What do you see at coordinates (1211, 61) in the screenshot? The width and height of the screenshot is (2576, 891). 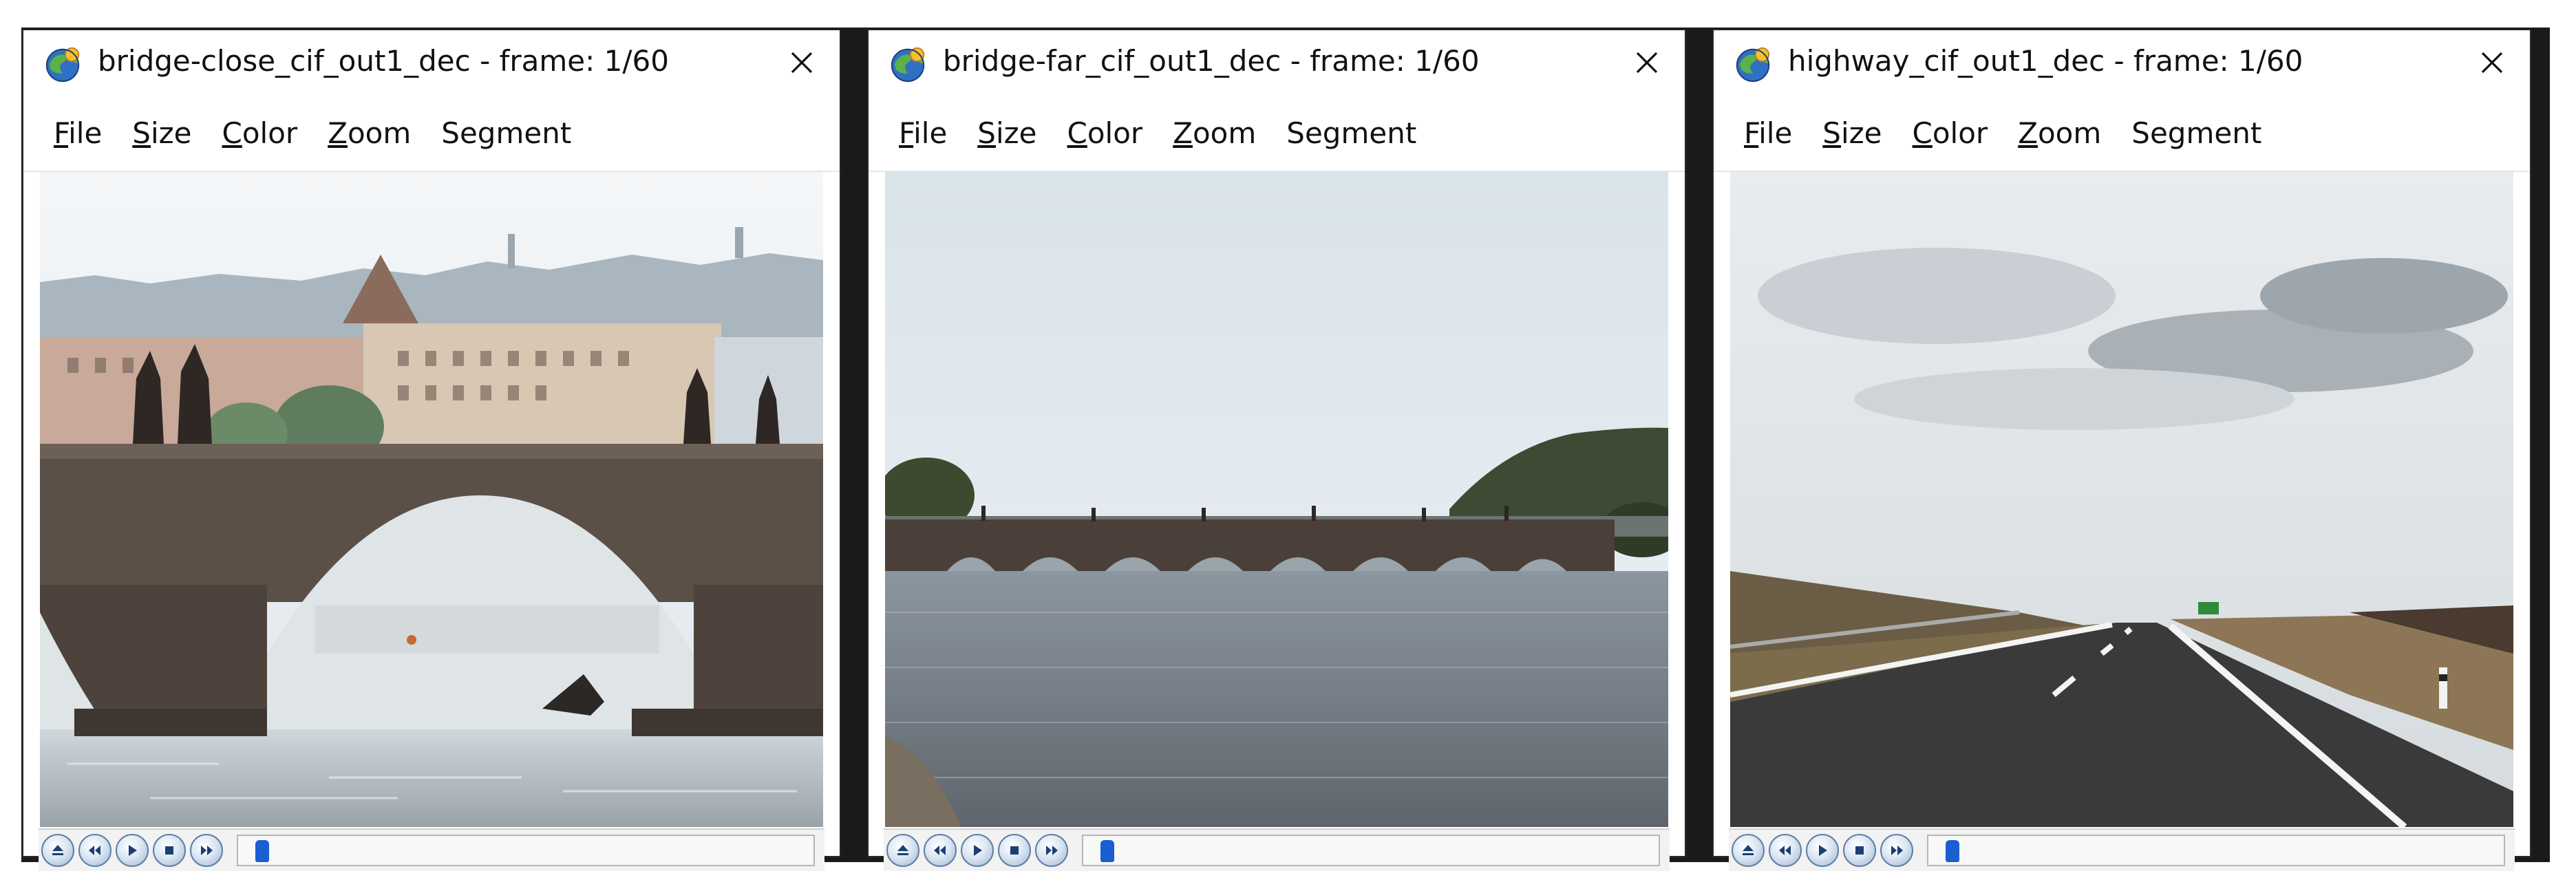 I see `window-title: bridge-far_cif_out1_dec - frame: 1/60` at bounding box center [1211, 61].